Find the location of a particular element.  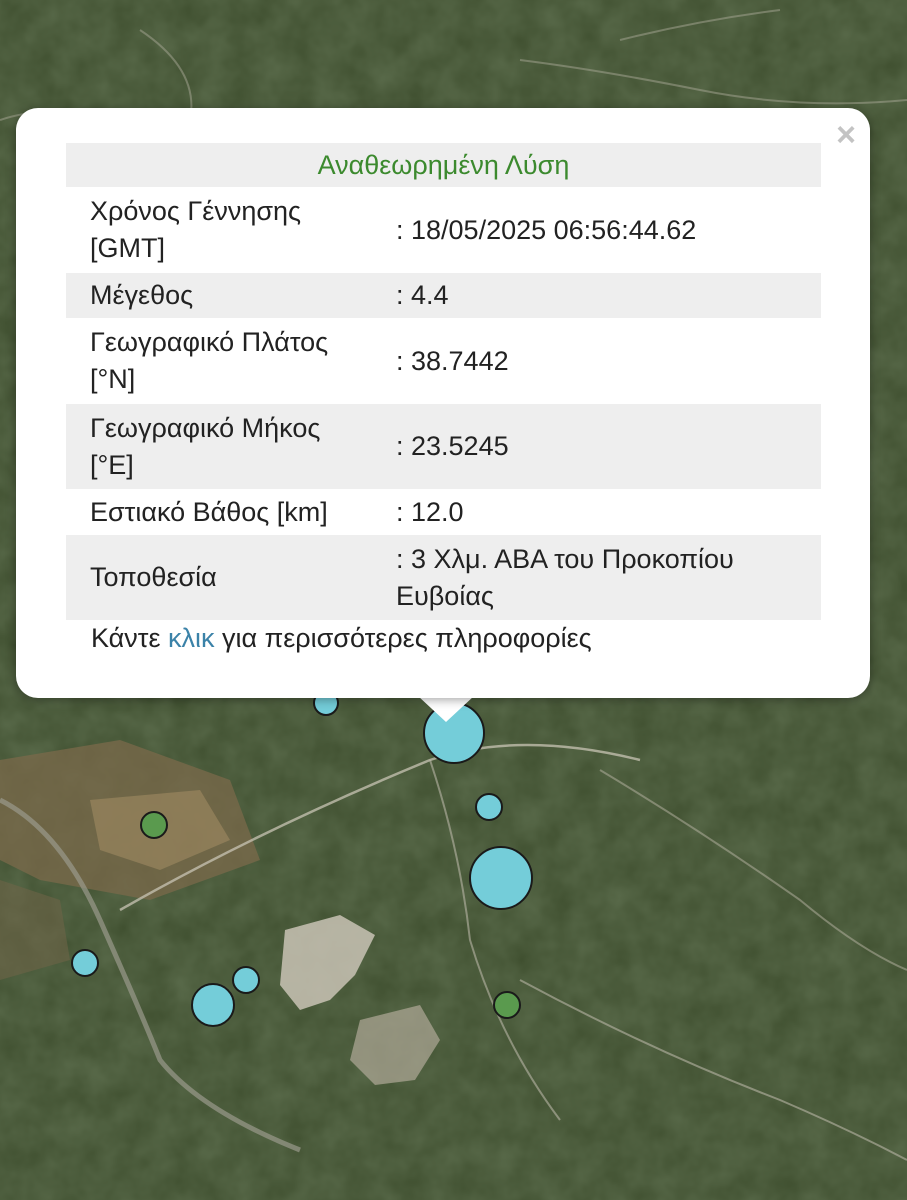

popup-pointer is located at coordinates (446, 709).